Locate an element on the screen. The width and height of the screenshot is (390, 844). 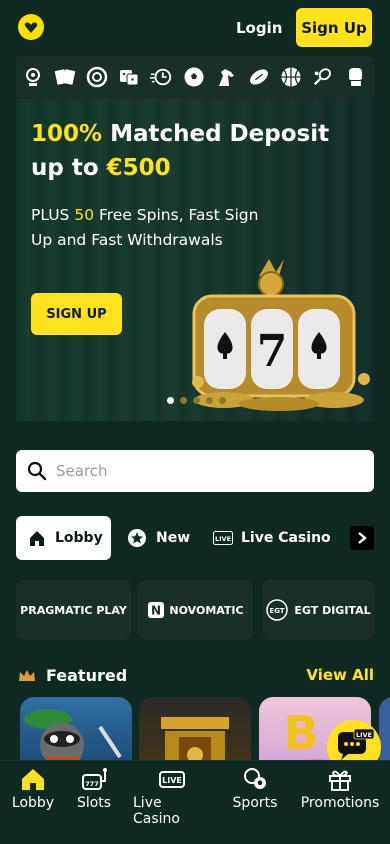
svg-text: 777 is located at coordinates (92, 784).